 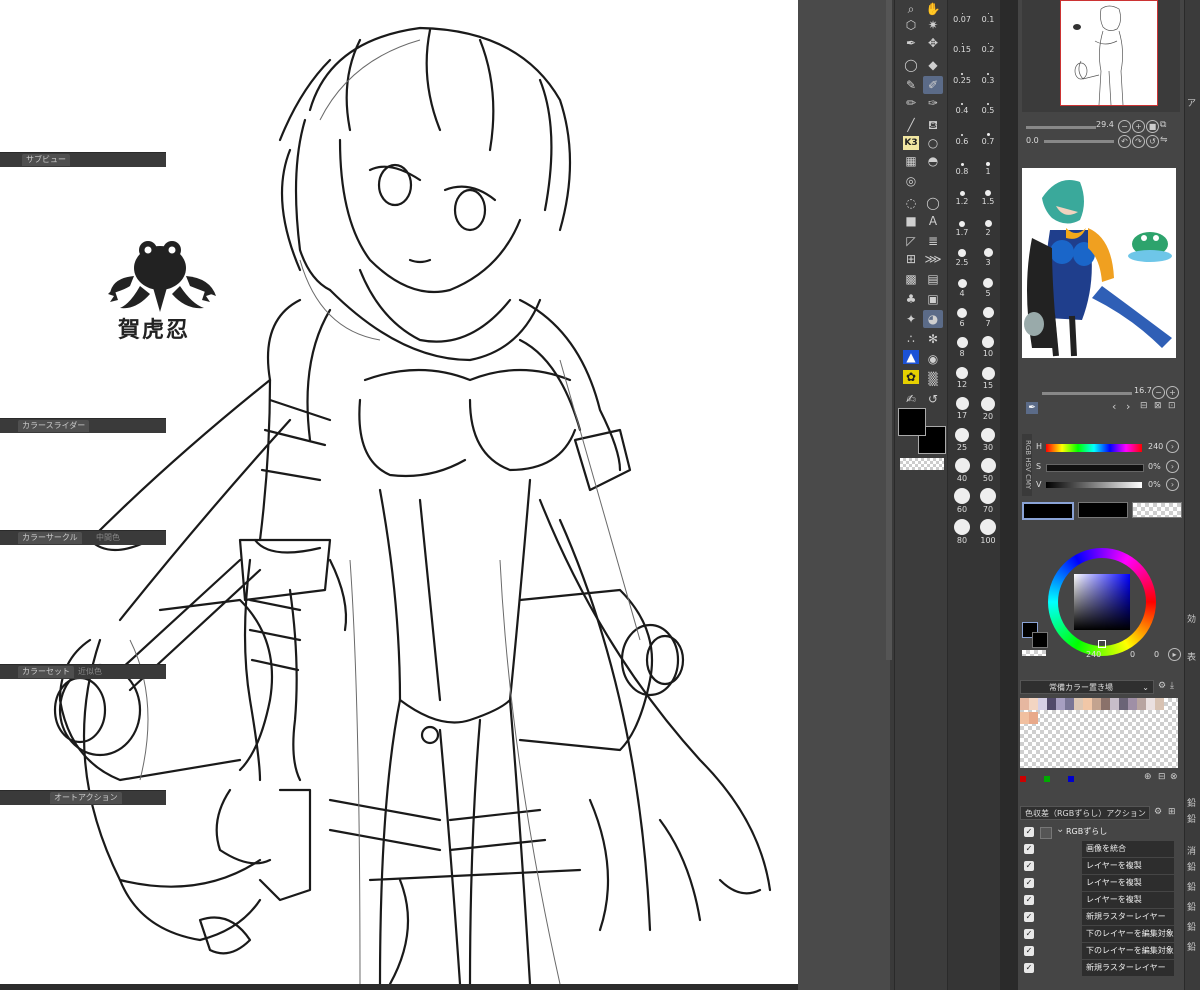 I want to click on brush-size-4: 4, so click(x=962, y=289).